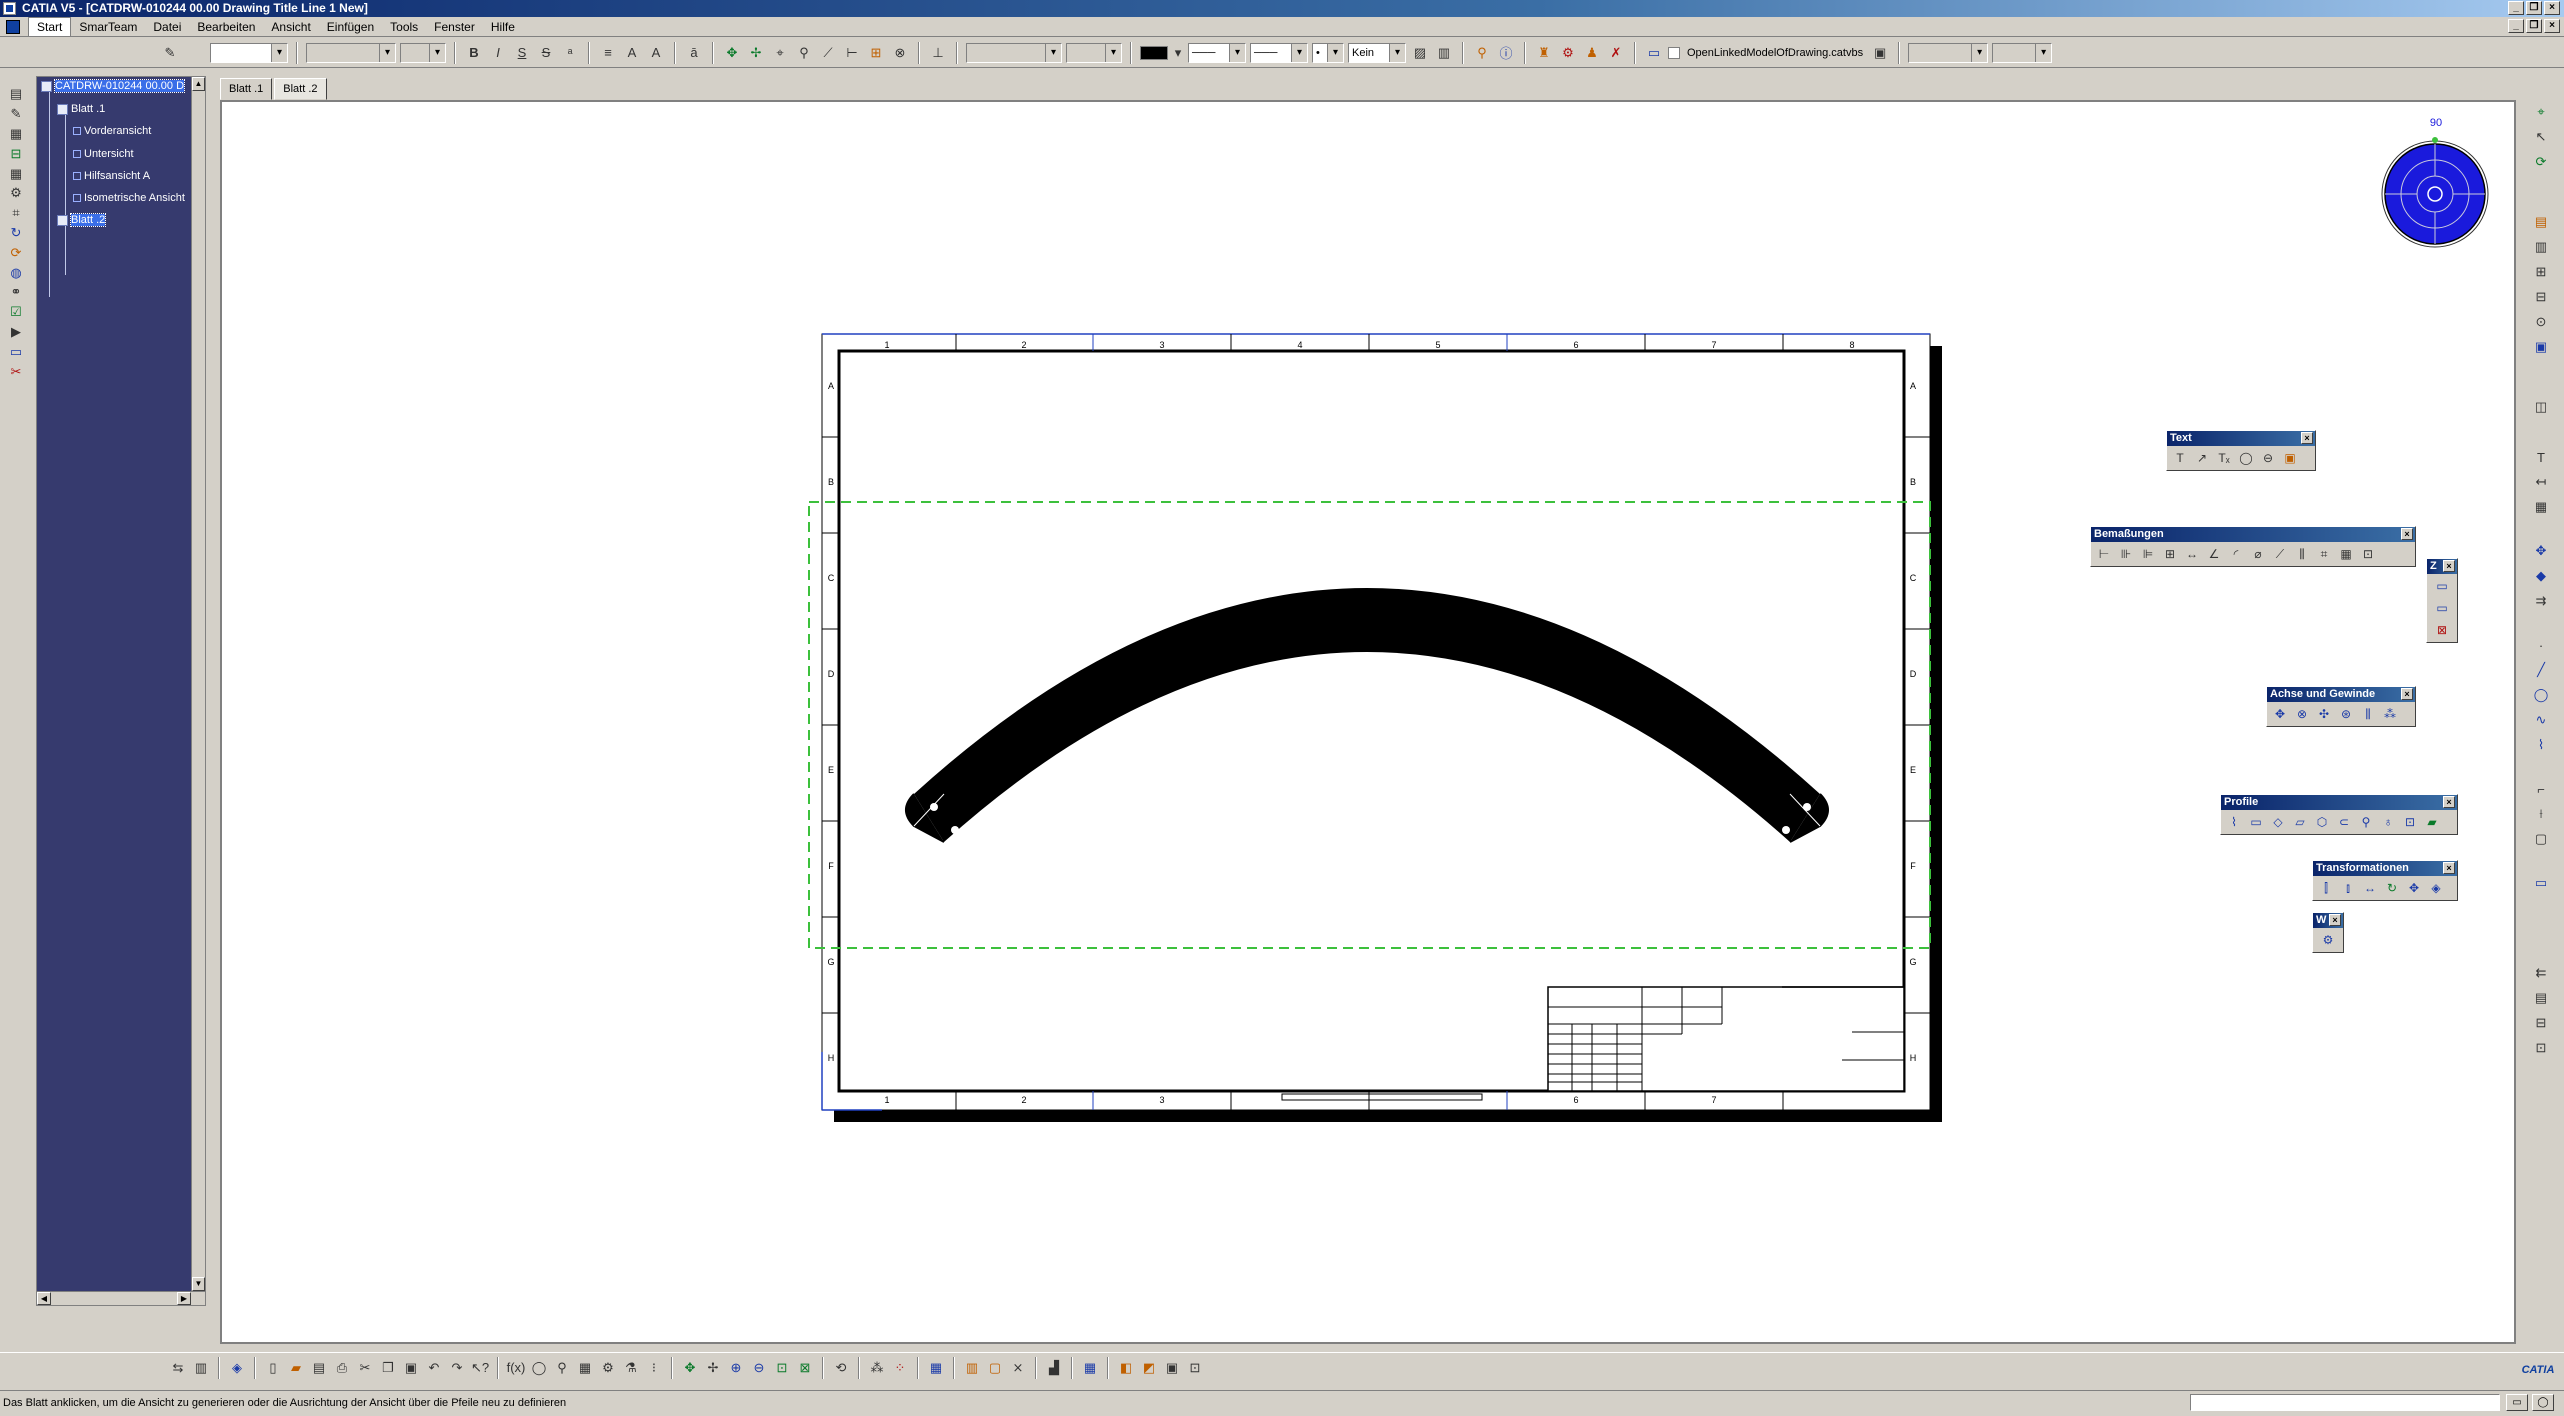 This screenshot has width=2564, height=1416. I want to click on diameter-dimension-icon: ⌀, so click(2258, 554).